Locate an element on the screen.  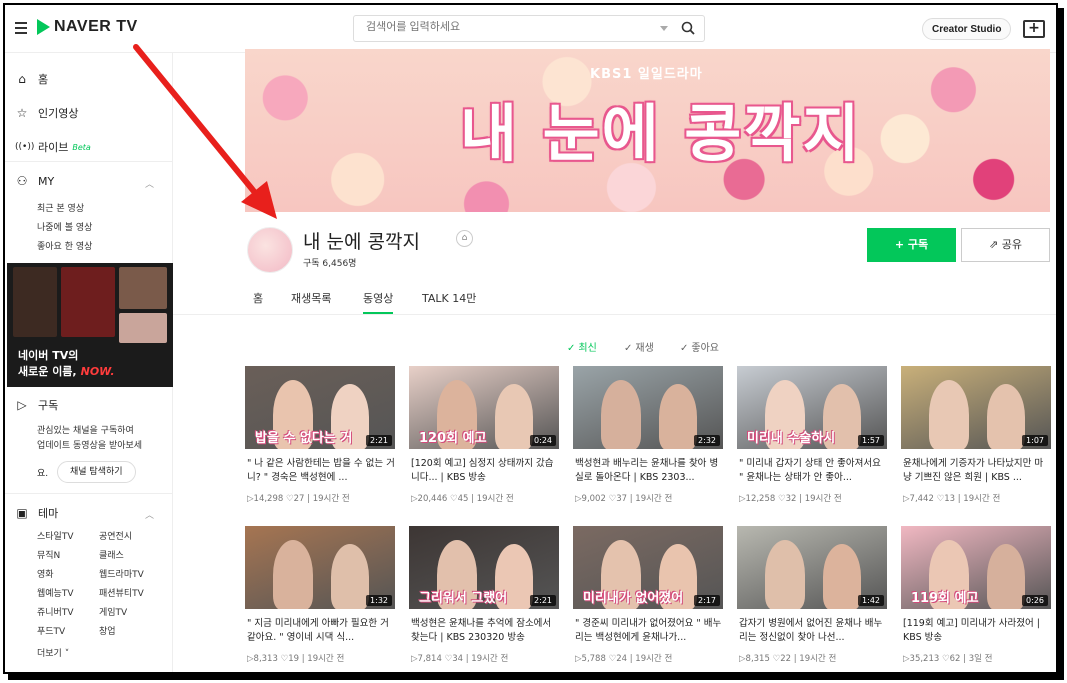
theme-item: 웹드라마TV is located at coordinates (121, 573).